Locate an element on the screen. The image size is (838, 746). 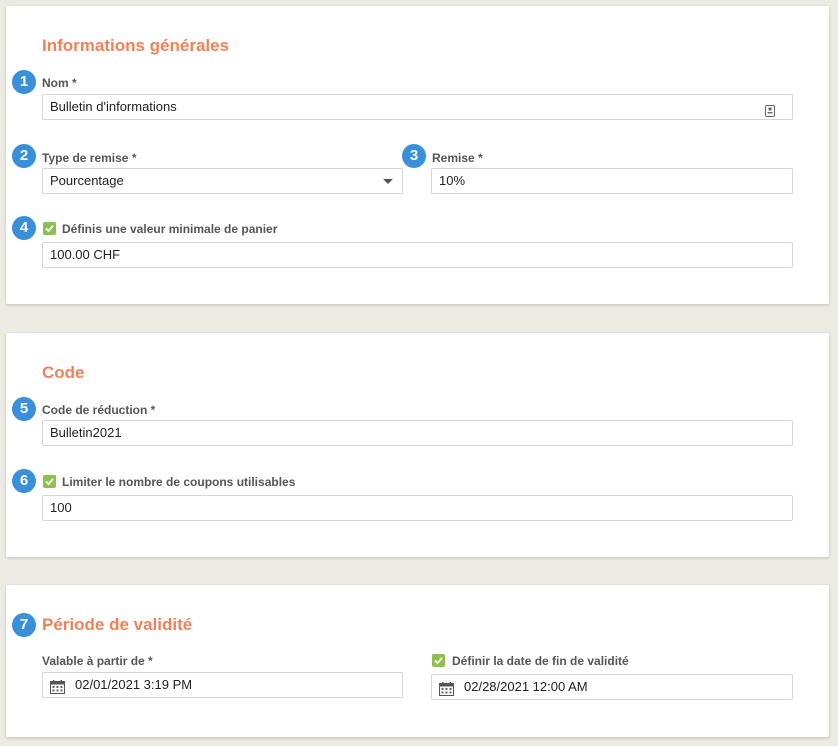
min-cart-value: 100.00 CHF is located at coordinates (85, 254).